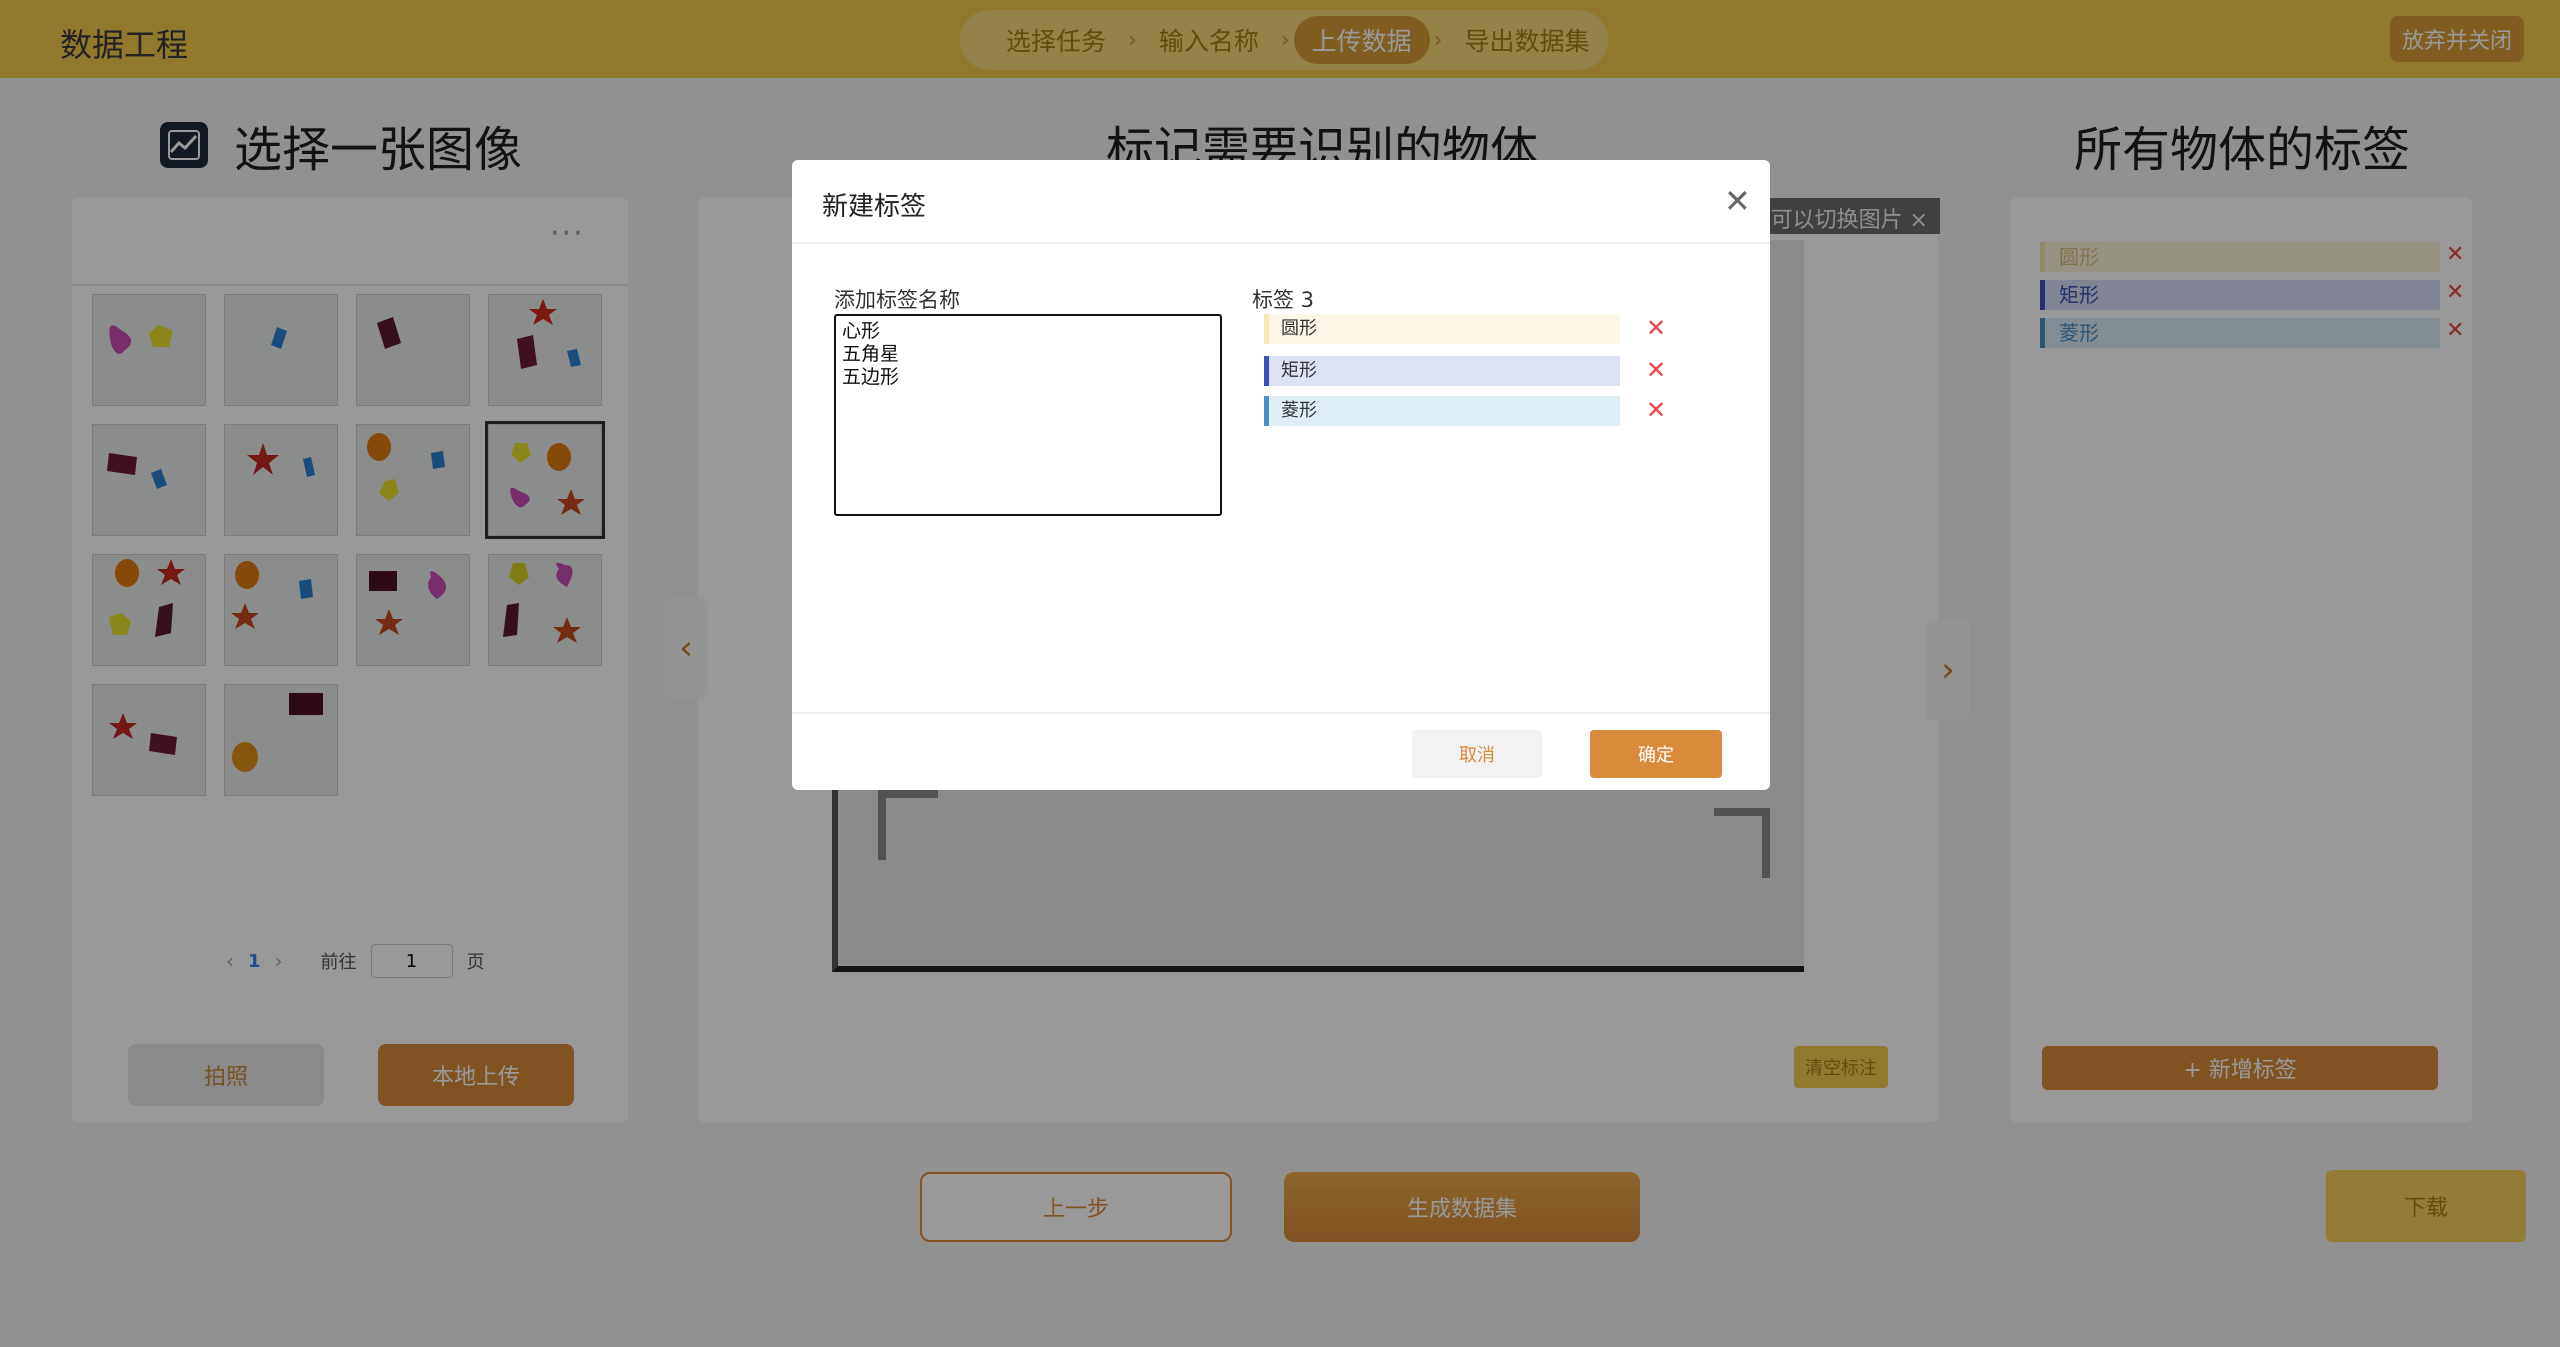 This screenshot has width=2560, height=1347. I want to click on label-name: 菱形, so click(1299, 410).